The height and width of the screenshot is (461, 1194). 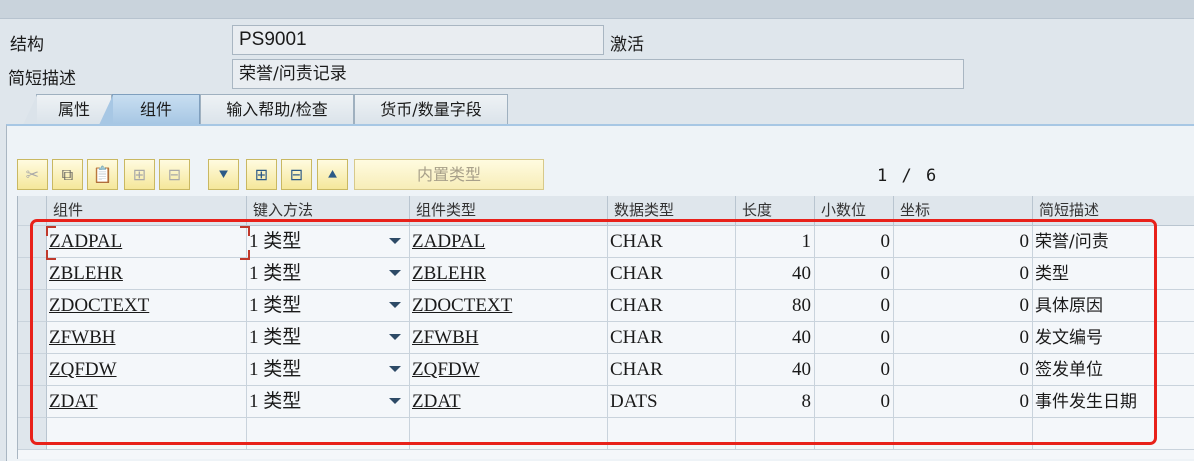 I want to click on cell-length: 1, so click(x=775, y=242).